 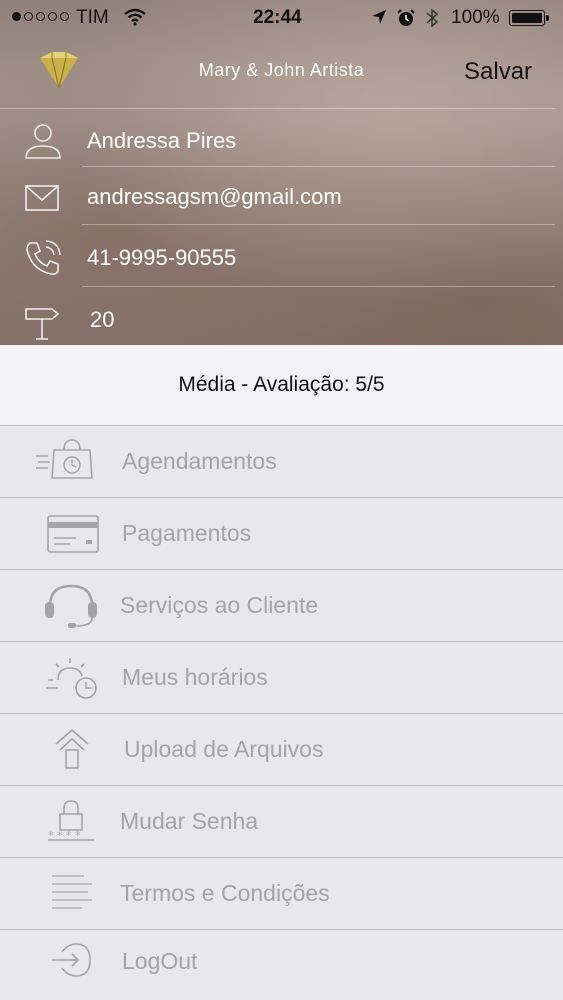 What do you see at coordinates (406, 21) in the screenshot?
I see `alarm-clock-icon` at bounding box center [406, 21].